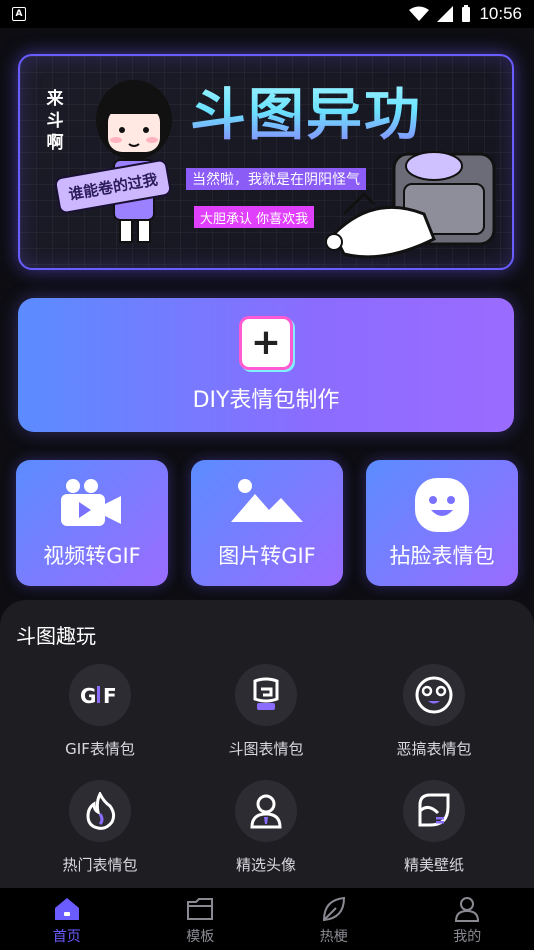 The width and height of the screenshot is (534, 950). What do you see at coordinates (265, 865) in the screenshot?
I see `item-label: 精选头像` at bounding box center [265, 865].